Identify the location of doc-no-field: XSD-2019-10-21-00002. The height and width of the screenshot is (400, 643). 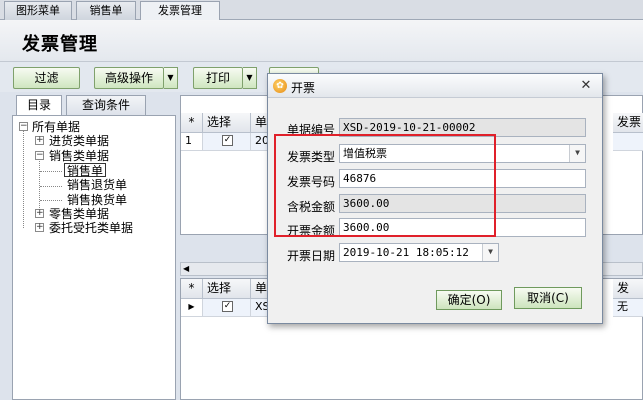
(462, 127).